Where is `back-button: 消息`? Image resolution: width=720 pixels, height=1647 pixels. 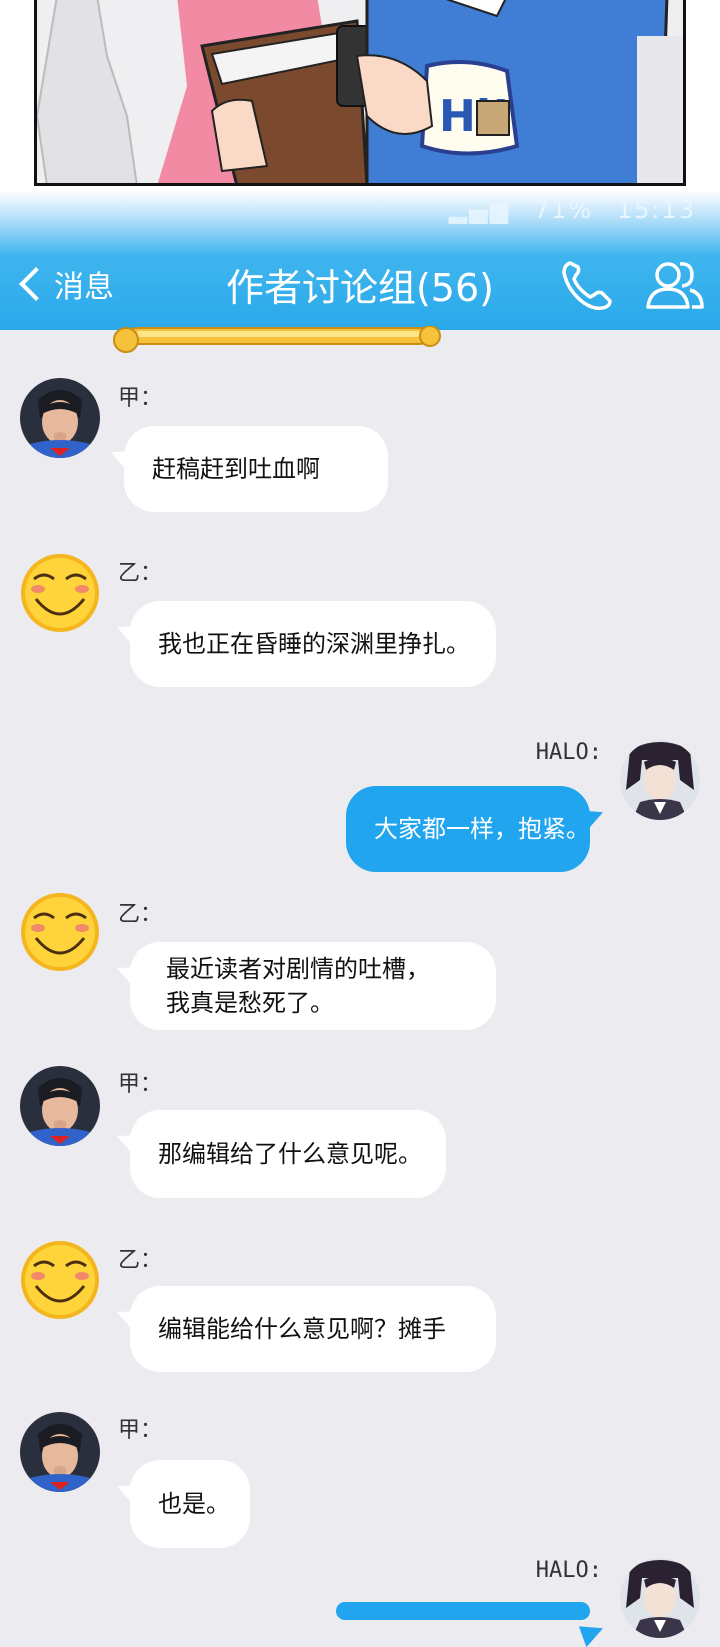
back-button: 消息 is located at coordinates (65, 284).